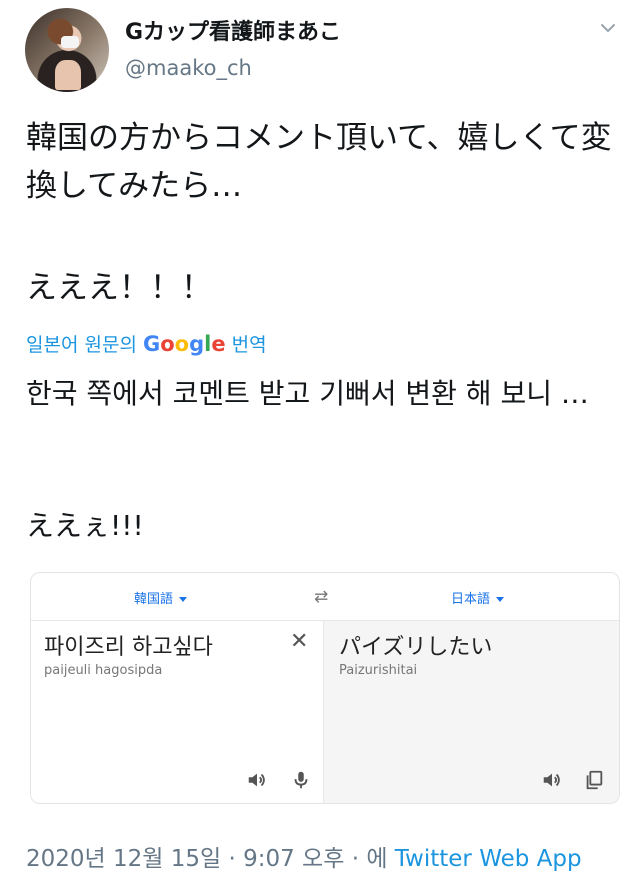  I want to click on source-language-label: 韓国語, so click(154, 599).